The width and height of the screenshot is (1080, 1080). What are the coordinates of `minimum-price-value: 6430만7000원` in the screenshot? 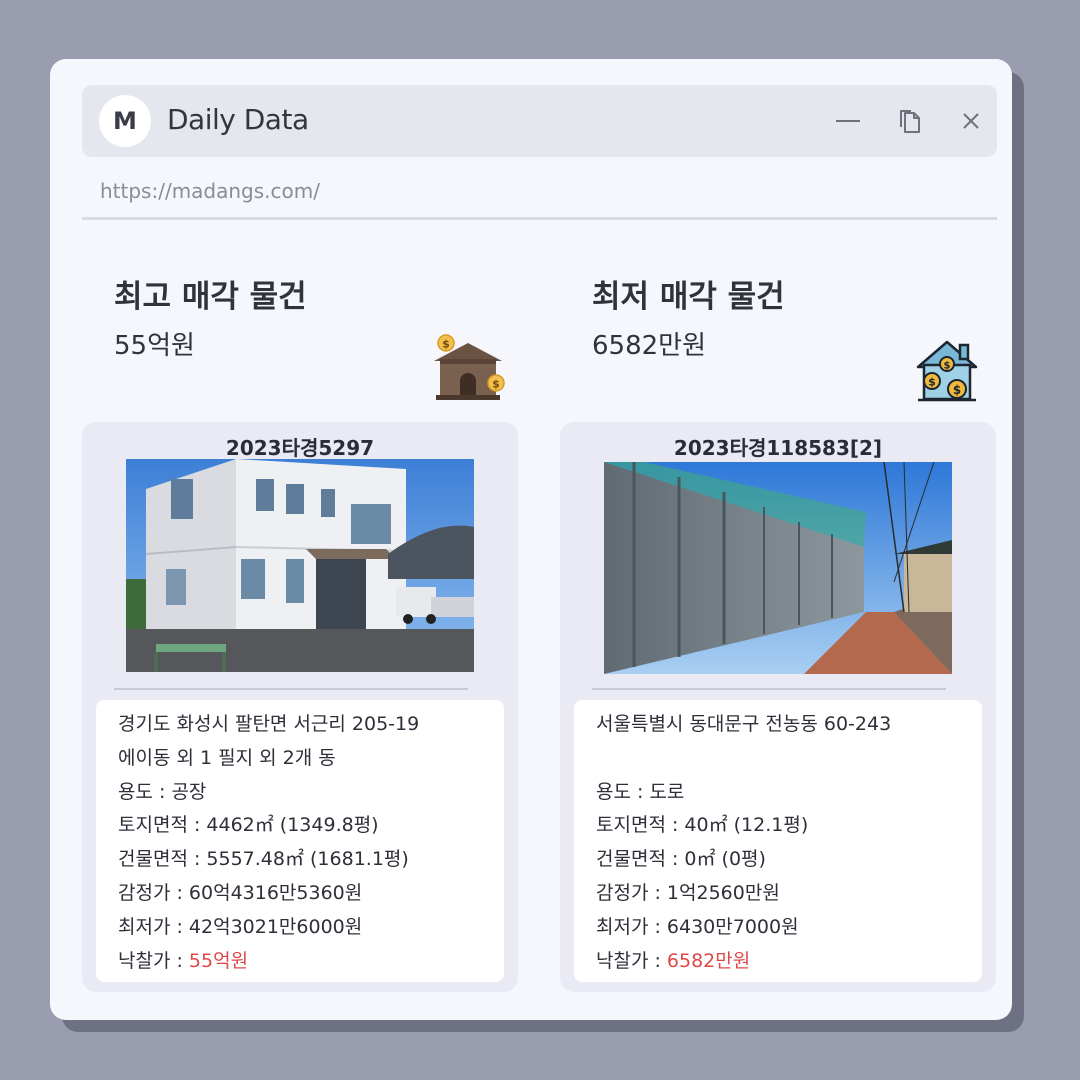 It's located at (732, 926).